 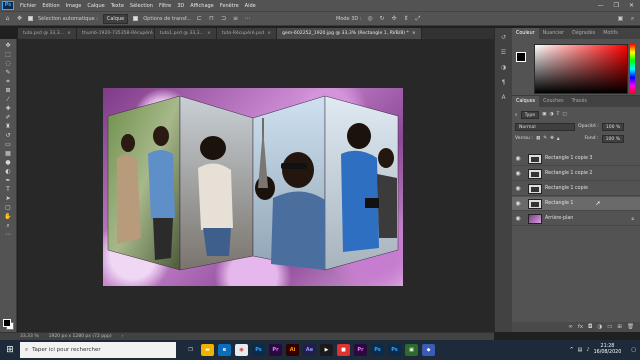 I want to click on blur-tool-icon: ●, so click(x=8, y=162).